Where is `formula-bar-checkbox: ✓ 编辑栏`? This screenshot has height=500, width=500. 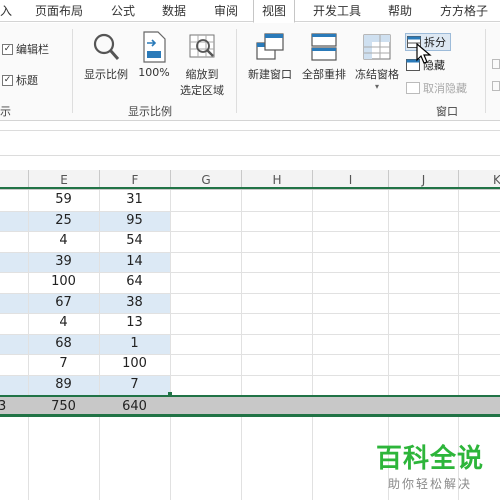 formula-bar-checkbox: ✓ 编辑栏 is located at coordinates (25, 49).